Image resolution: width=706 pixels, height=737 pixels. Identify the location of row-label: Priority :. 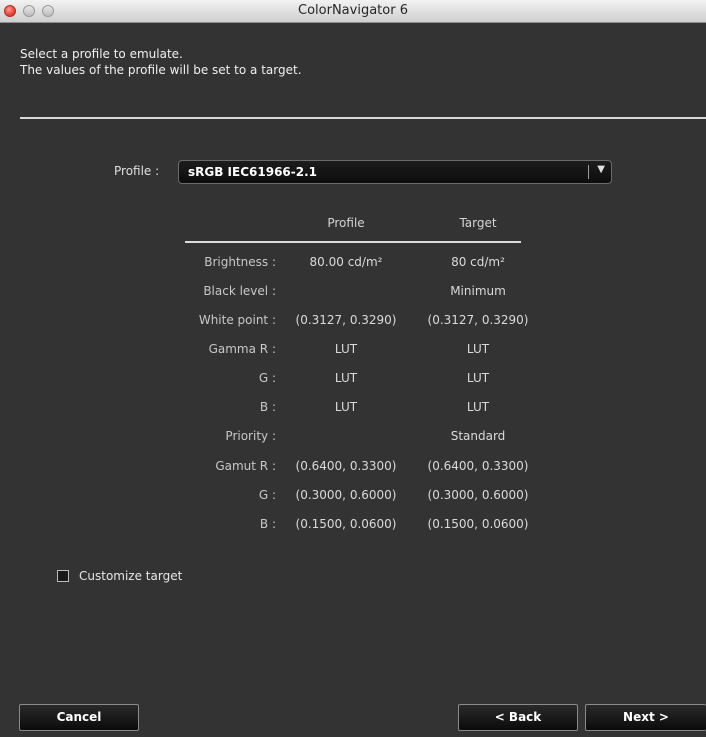
(250, 436).